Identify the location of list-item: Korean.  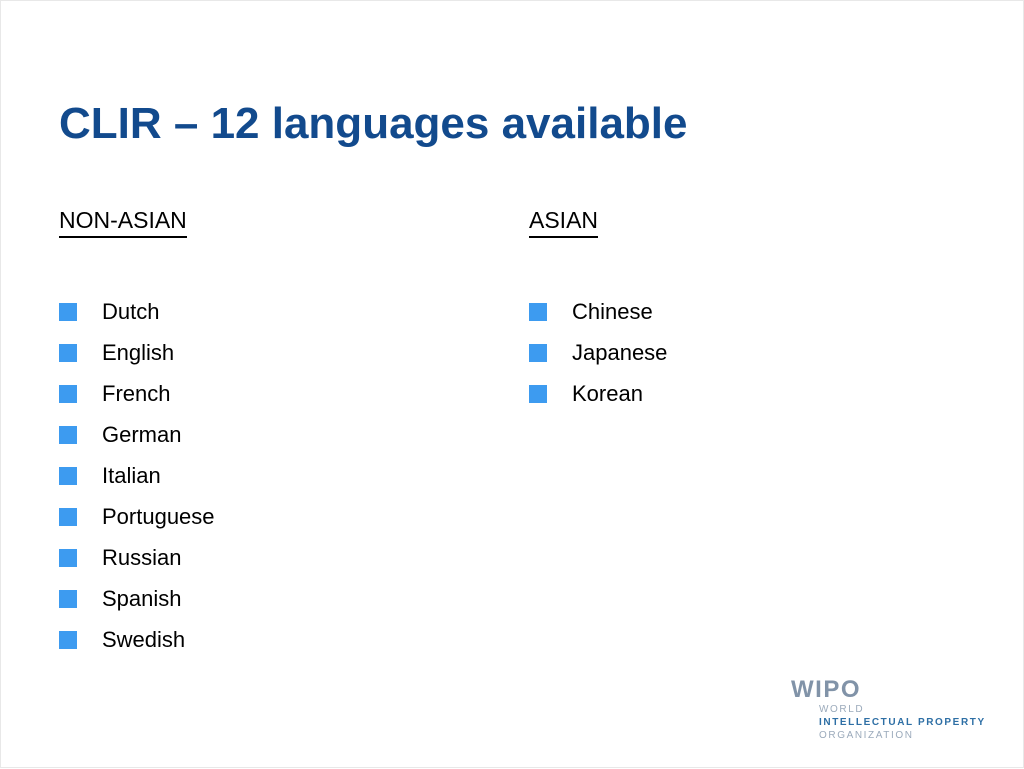
(749, 393).